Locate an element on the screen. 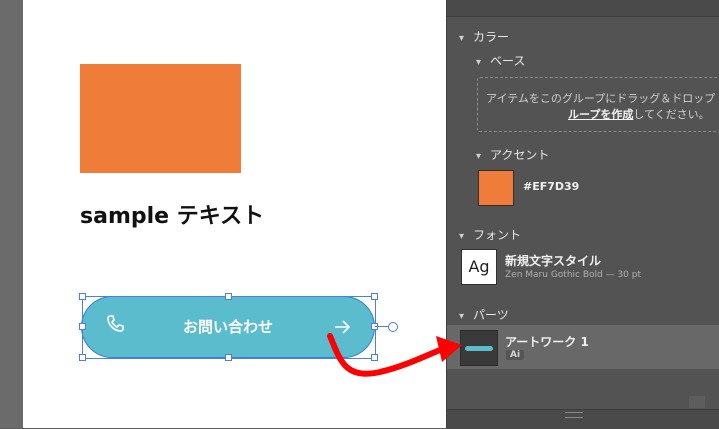 The width and height of the screenshot is (719, 429). section-font: ▾ フォント is located at coordinates (490, 234).